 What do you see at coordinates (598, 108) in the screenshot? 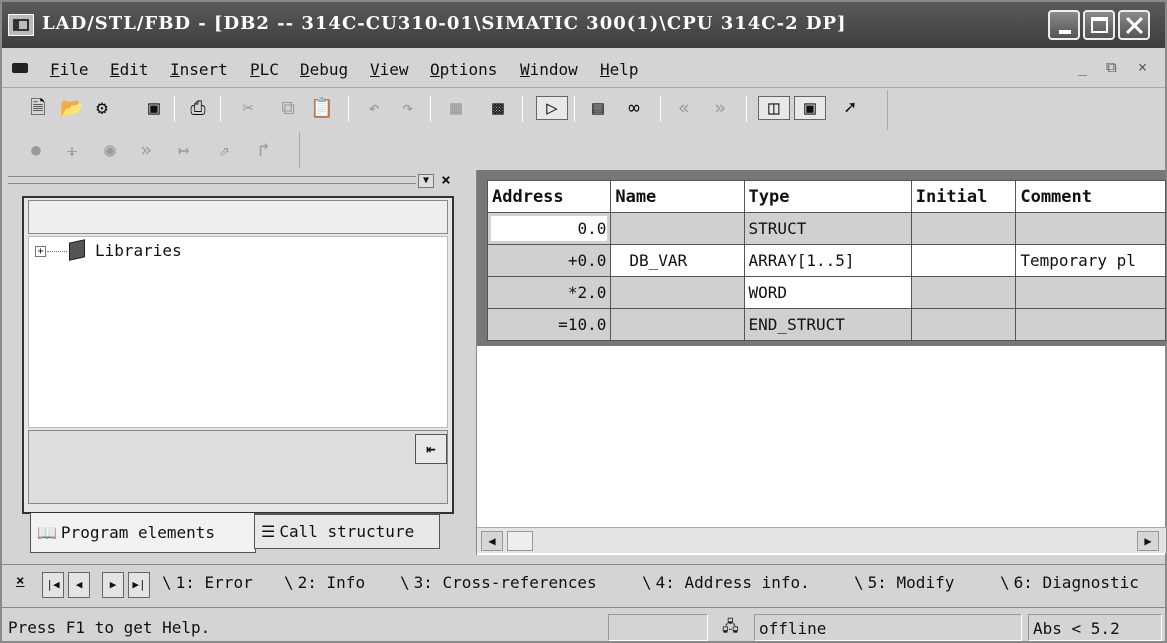
I see `monitor-network-icon: ▤` at bounding box center [598, 108].